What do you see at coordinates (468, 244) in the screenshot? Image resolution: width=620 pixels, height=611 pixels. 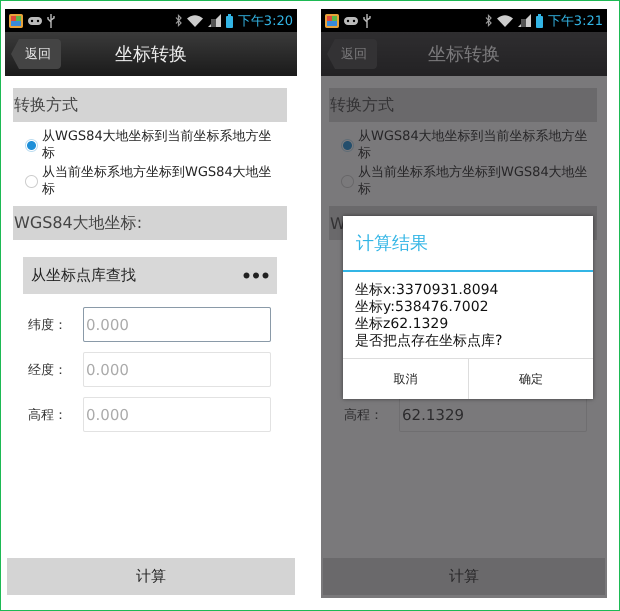 I see `dialog-title: 计算结果` at bounding box center [468, 244].